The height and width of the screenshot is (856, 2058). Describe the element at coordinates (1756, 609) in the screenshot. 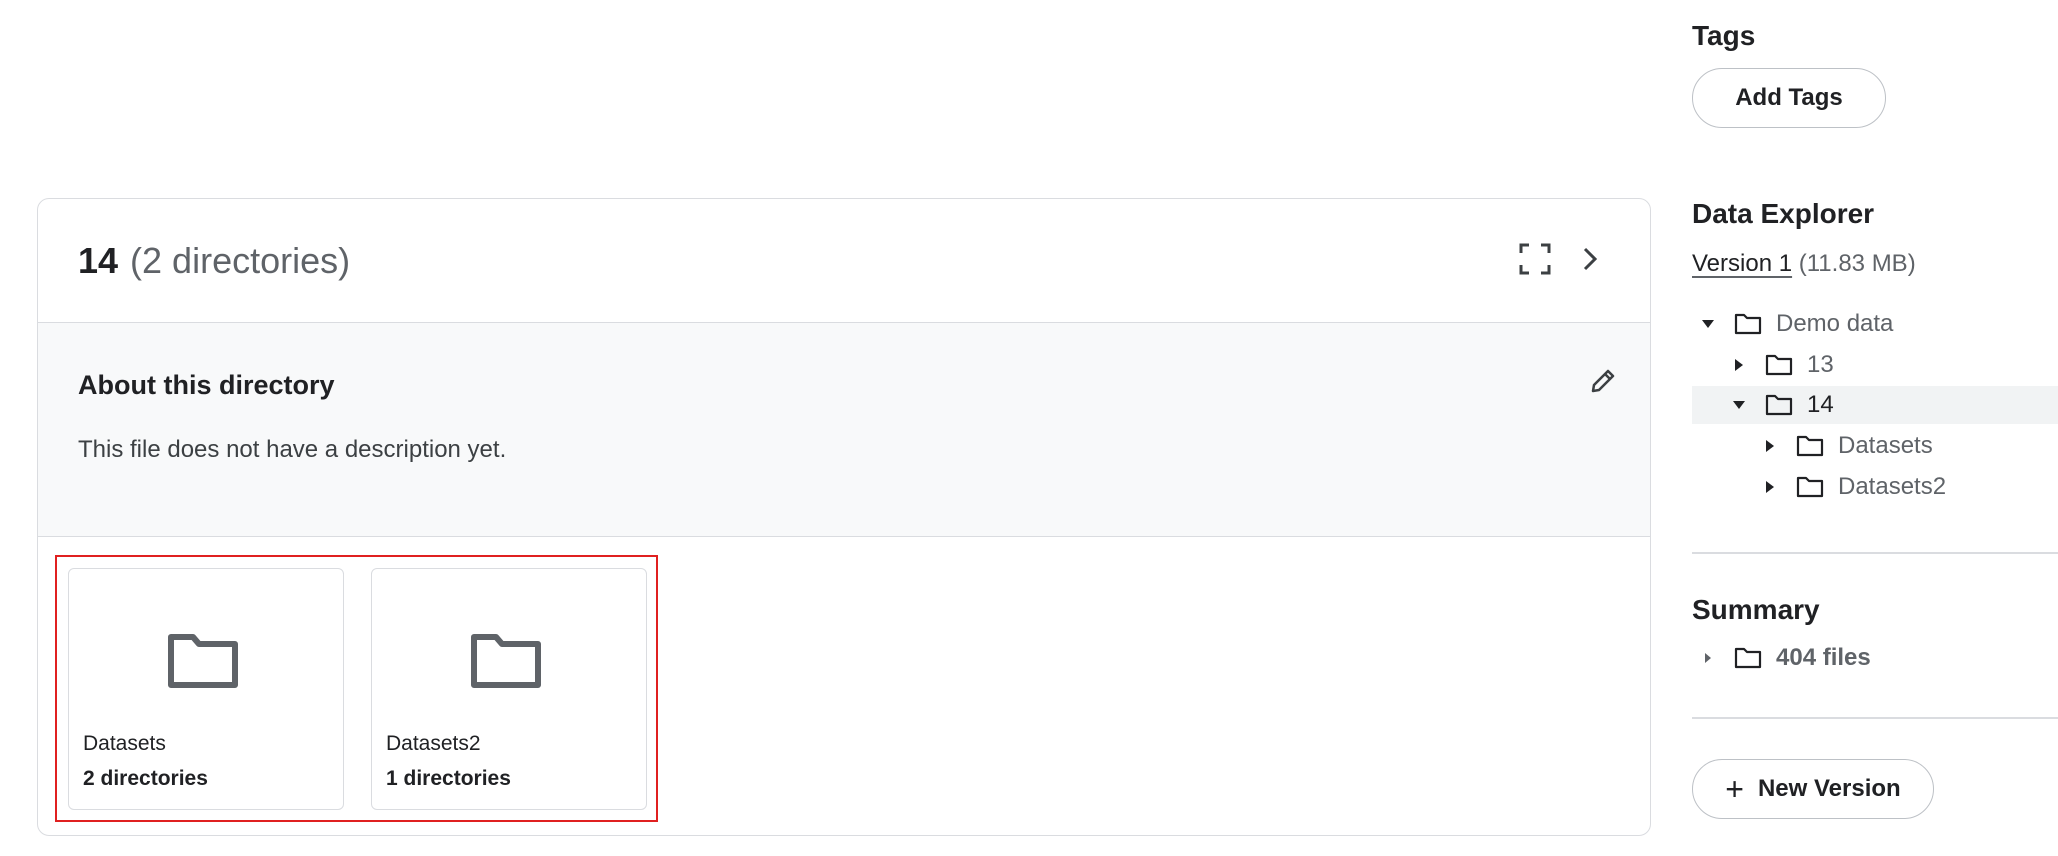

I see `summary-heading: Summary` at that location.